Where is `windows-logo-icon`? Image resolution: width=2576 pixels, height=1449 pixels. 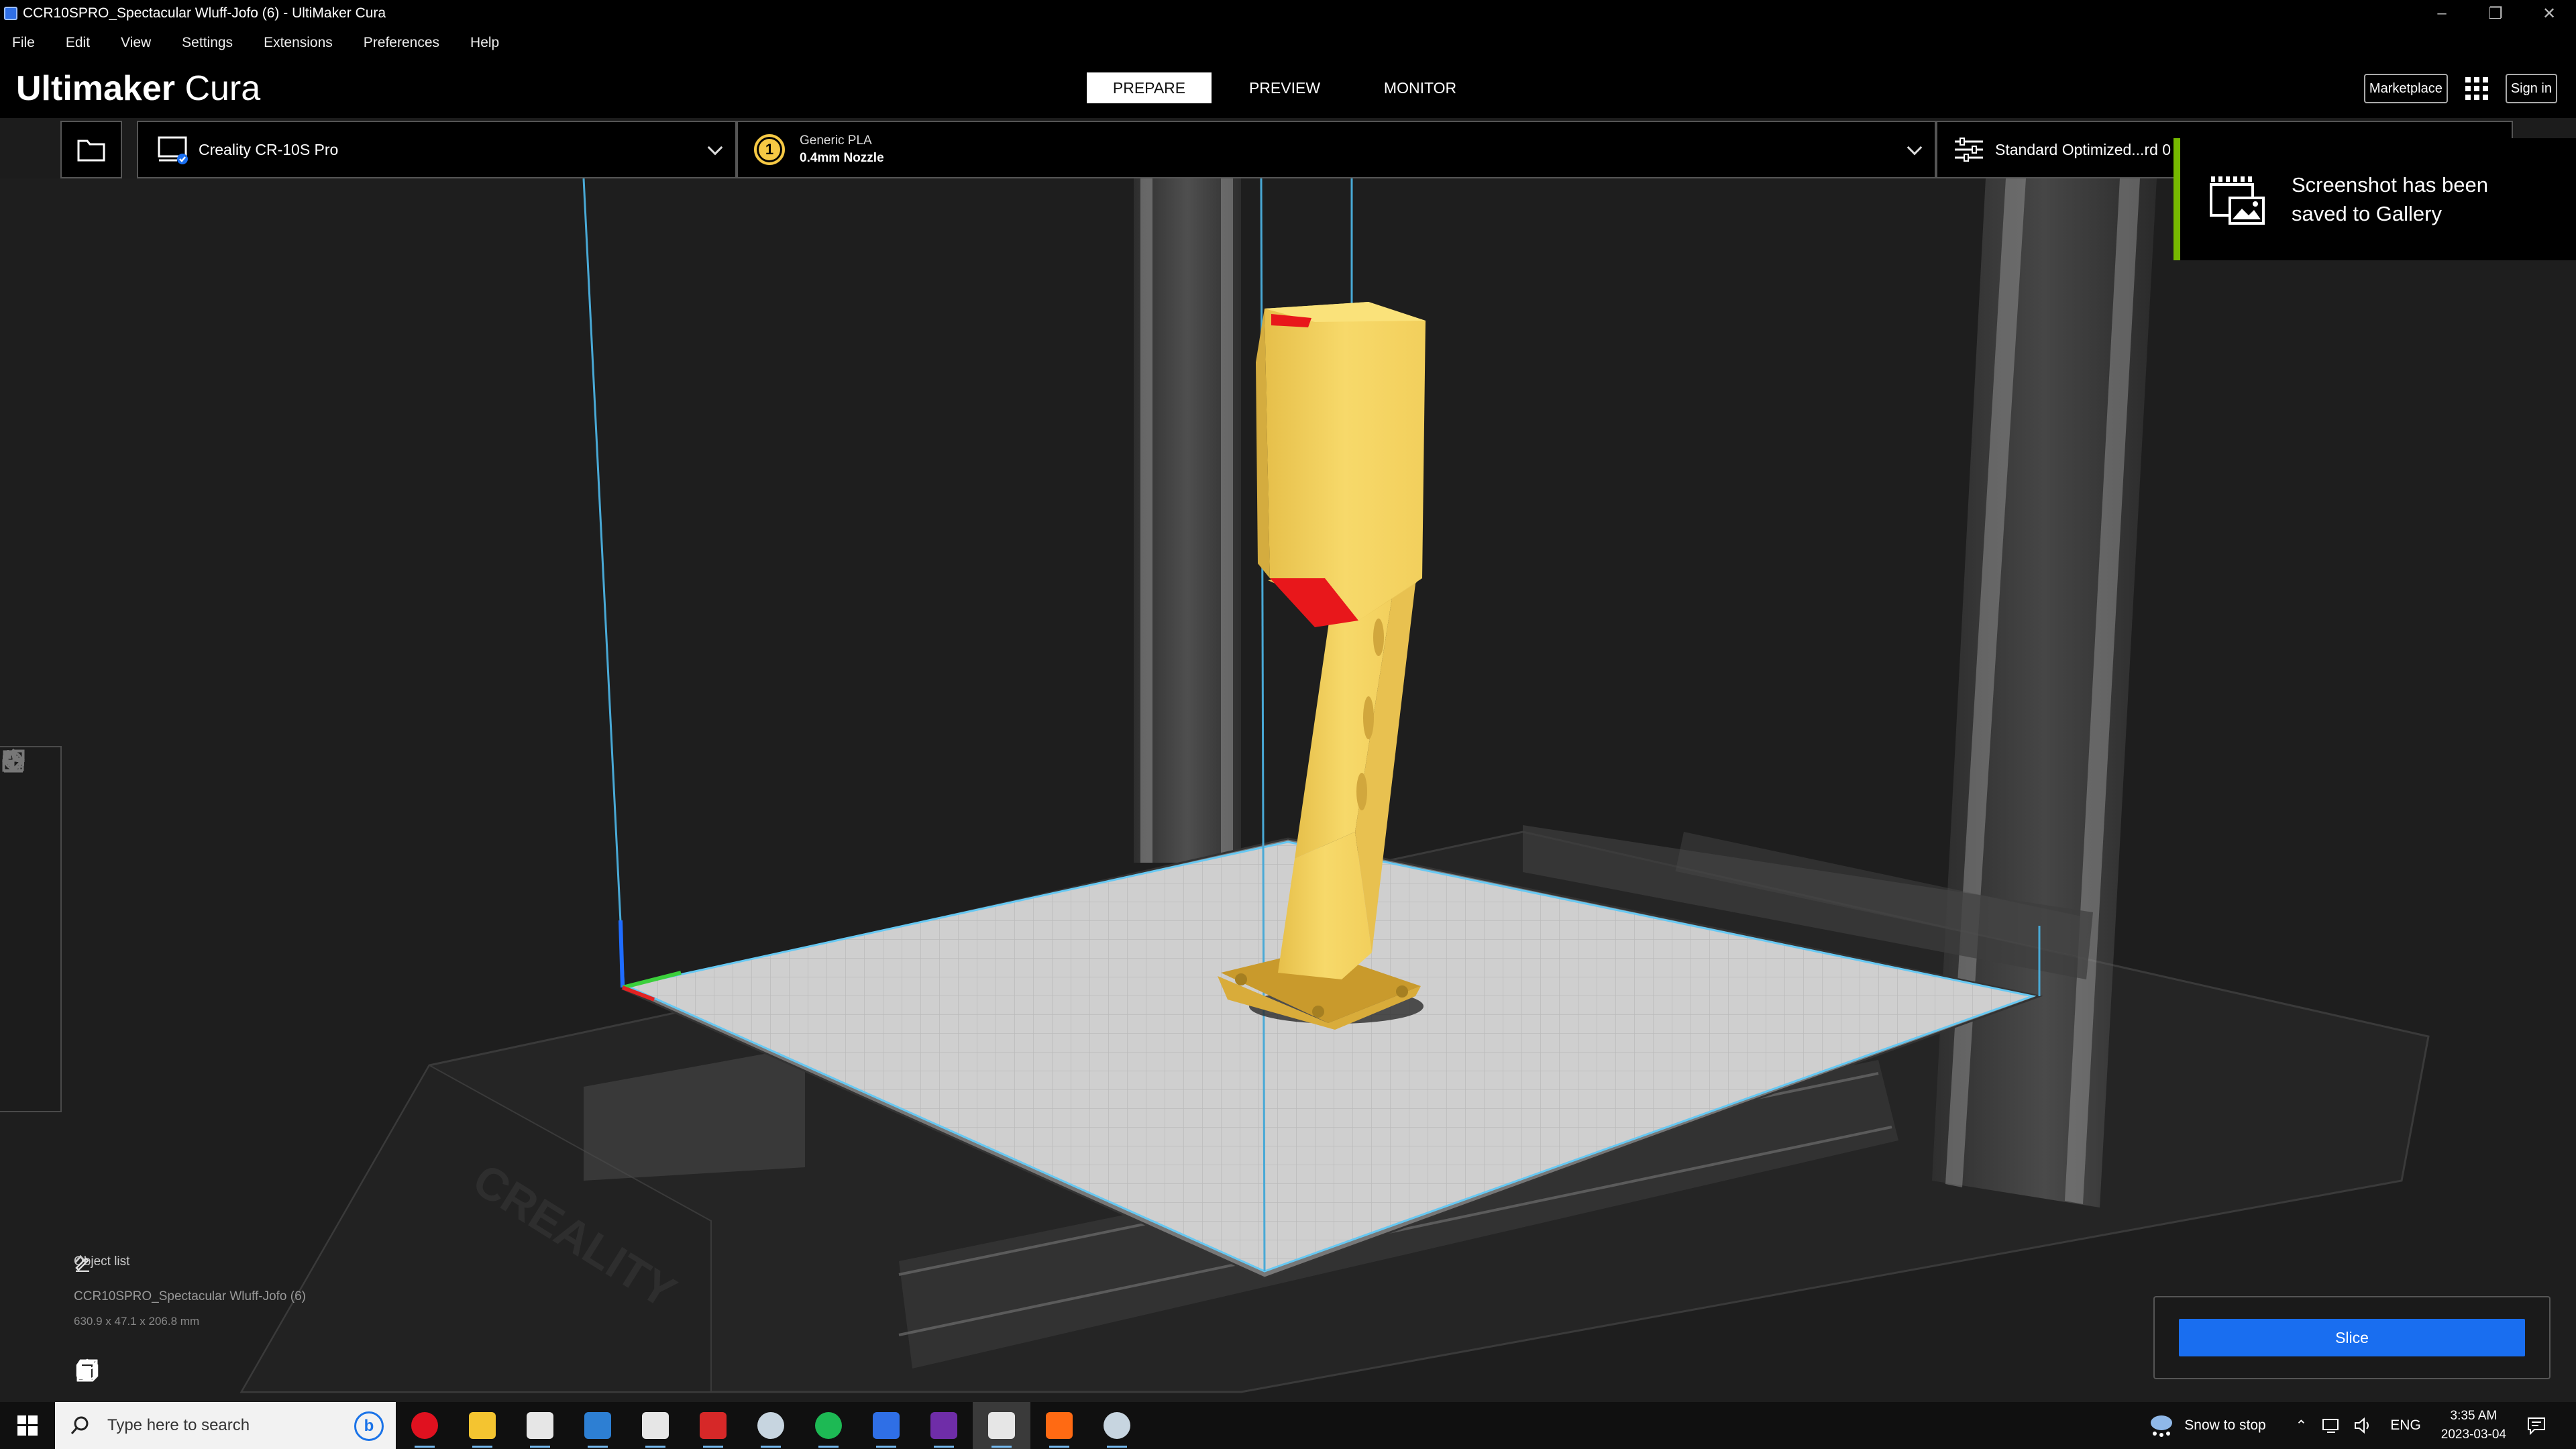 windows-logo-icon is located at coordinates (27, 1425).